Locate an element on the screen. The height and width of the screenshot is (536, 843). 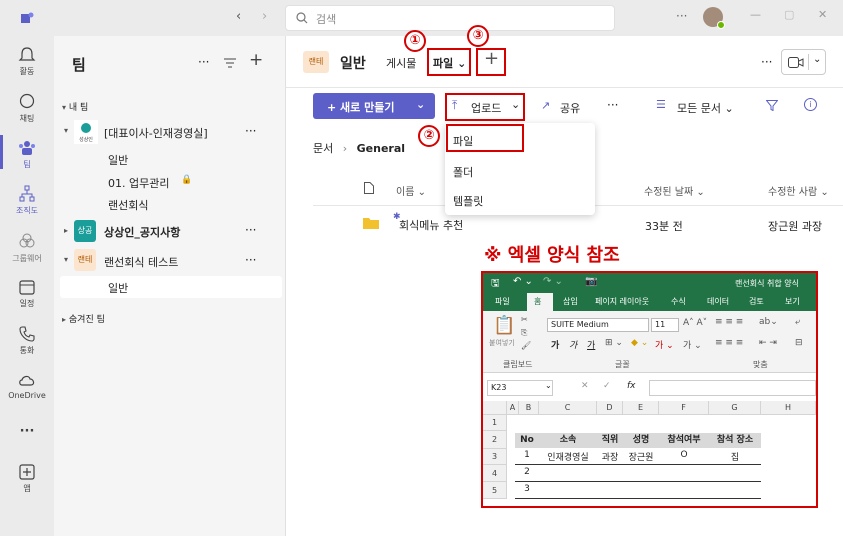
function-icon: fx is located at coordinates (631, 386).